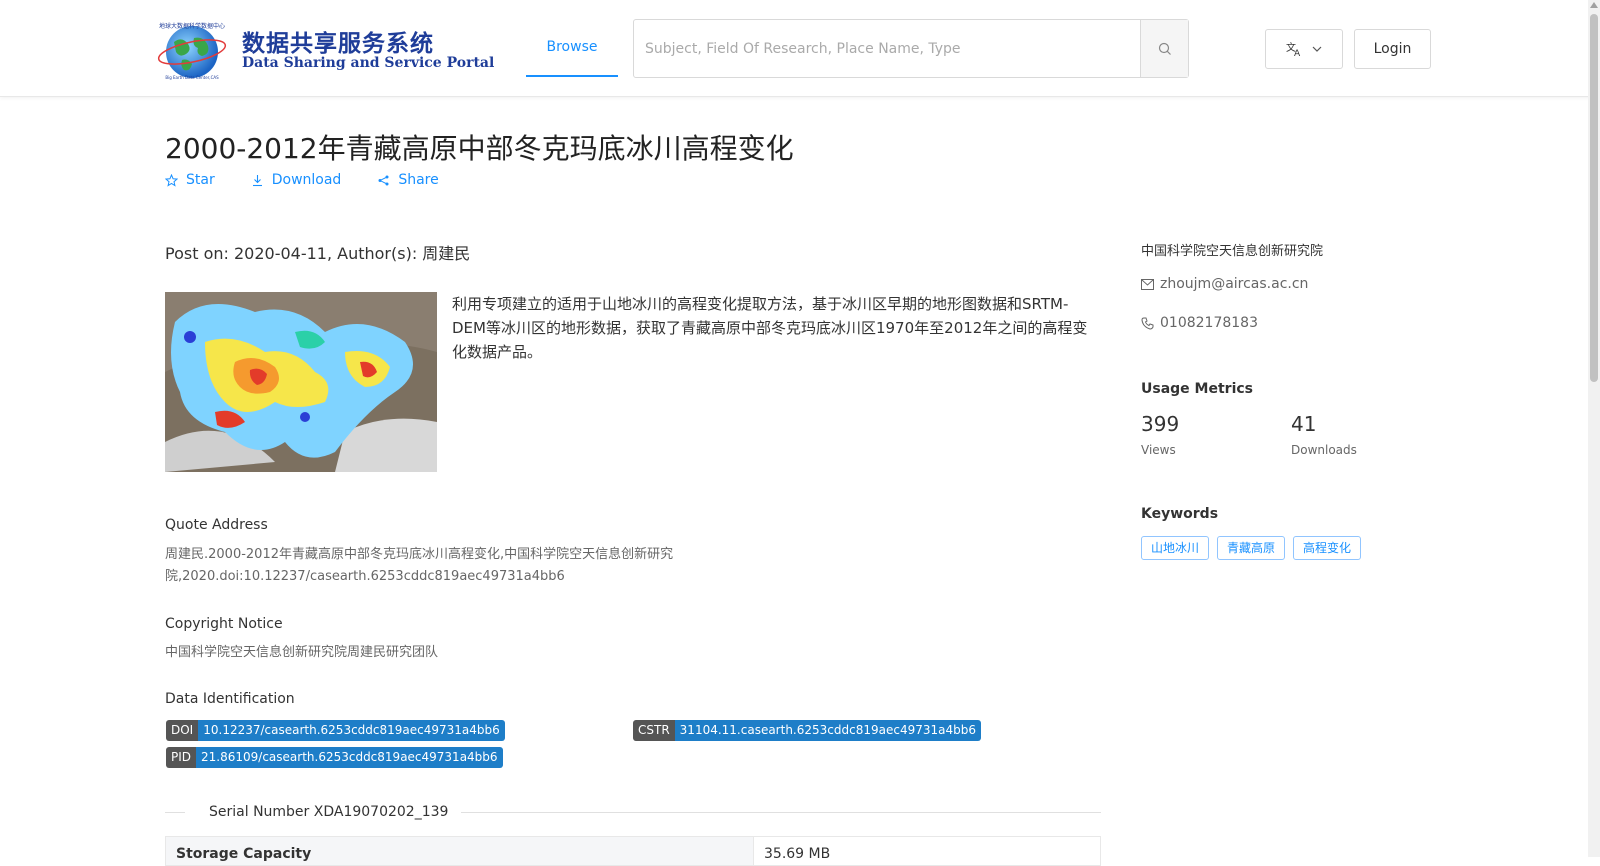  I want to click on storage-capacity-value: 35.69 MB, so click(926, 851).